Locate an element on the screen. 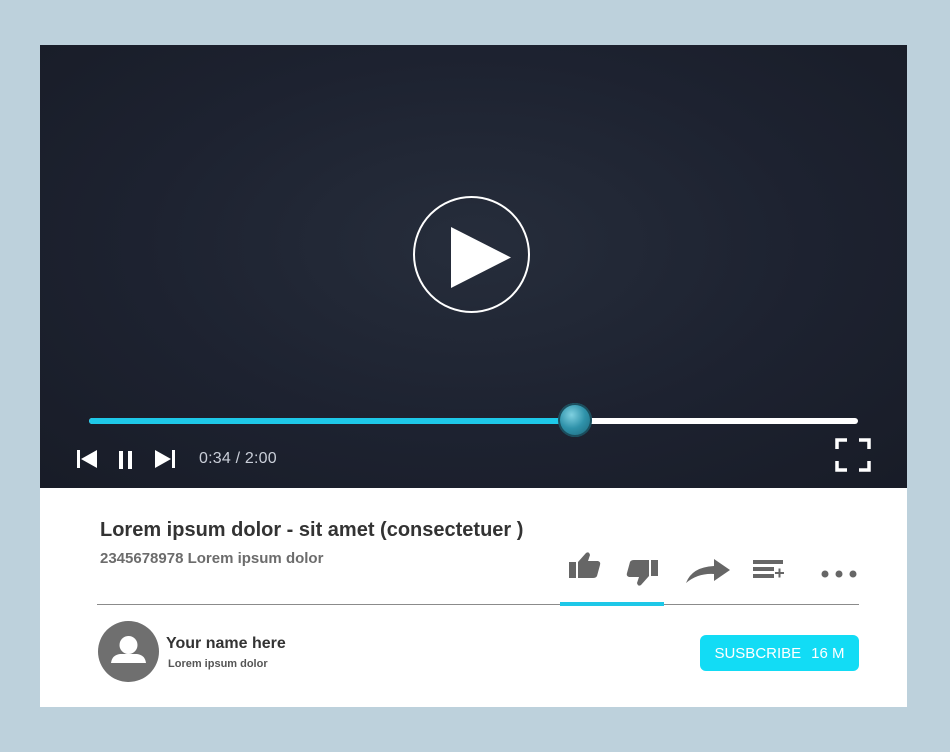 The image size is (950, 752). channel-description: Lorem ipsum dolor is located at coordinates (218, 664).